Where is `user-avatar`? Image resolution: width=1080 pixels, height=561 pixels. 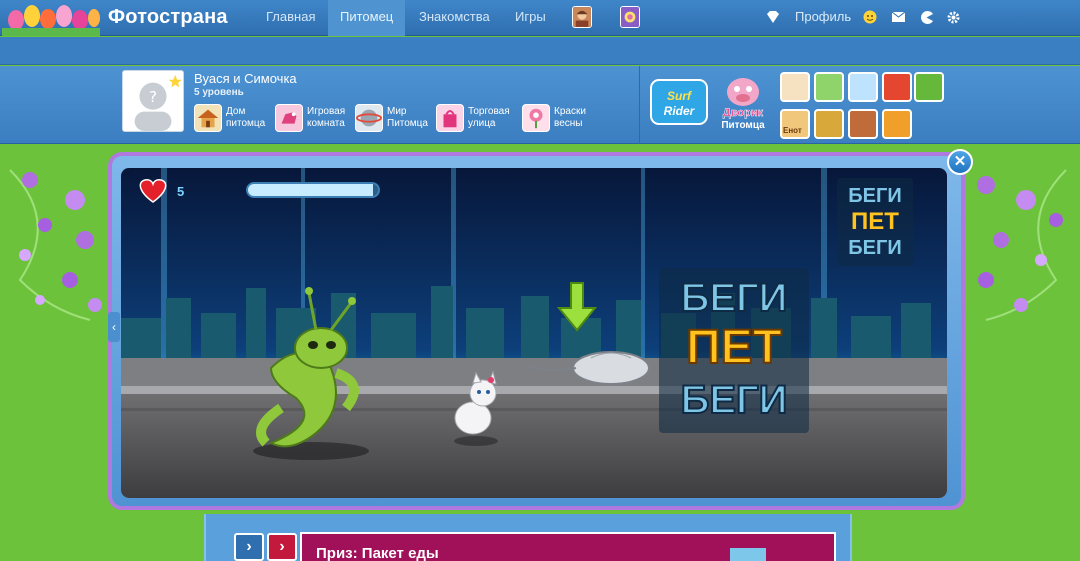 user-avatar is located at coordinates (582, 17).